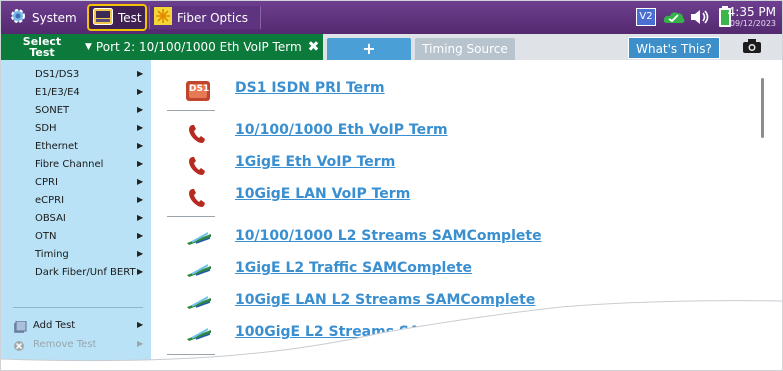  Describe the element at coordinates (315, 162) in the screenshot. I see `test-item-label: 1GigE Eth VoIP Term` at that location.